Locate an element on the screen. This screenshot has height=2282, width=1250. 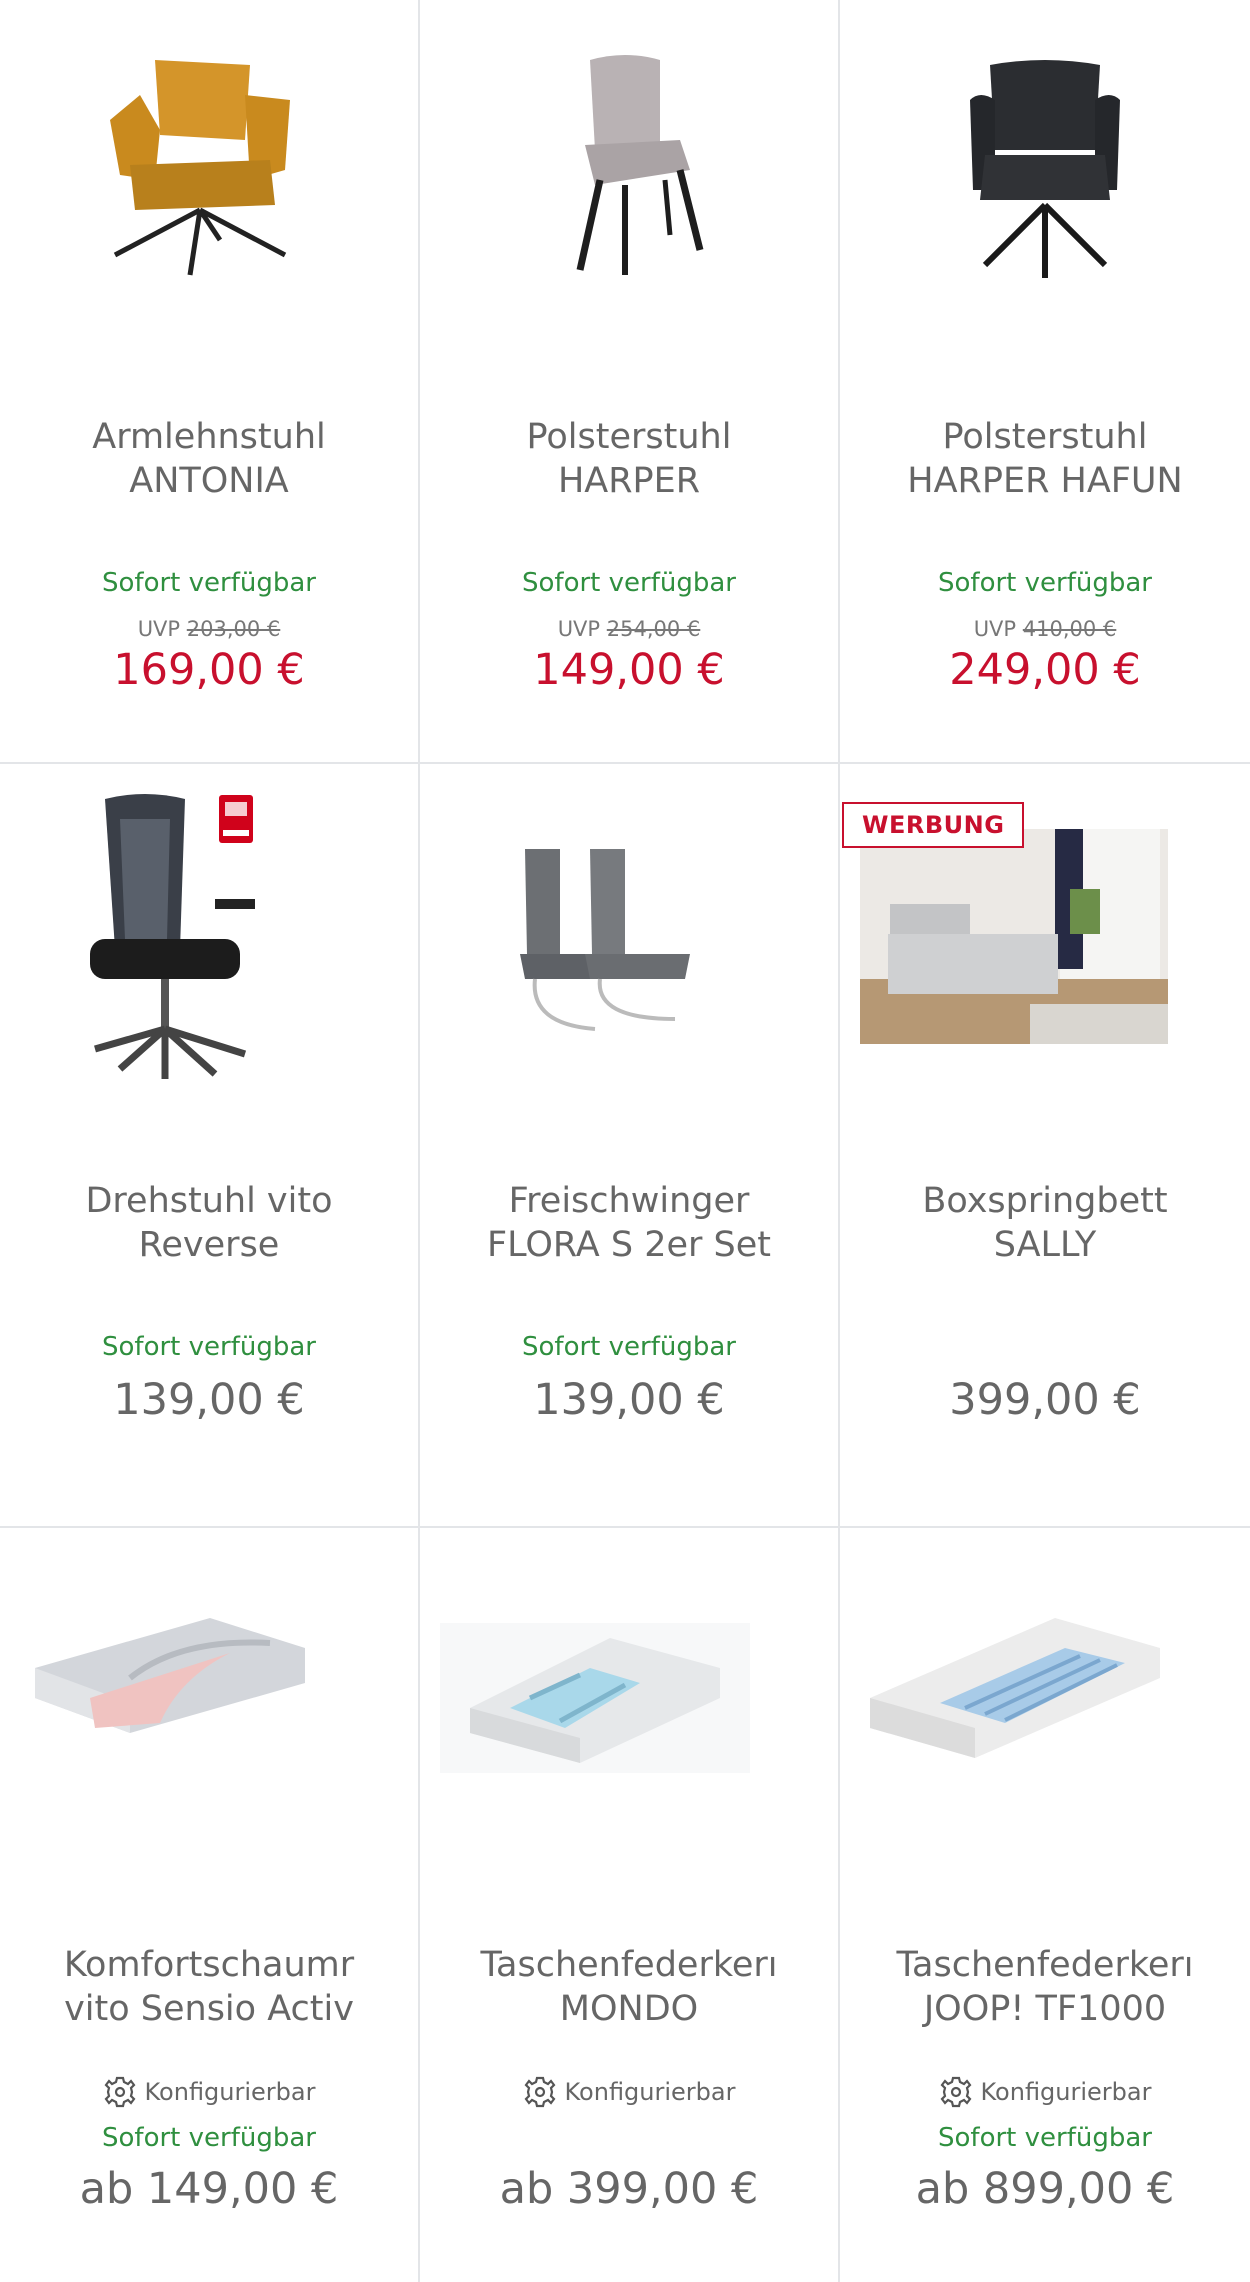
ad-badge: WERBUNG is located at coordinates (933, 825).